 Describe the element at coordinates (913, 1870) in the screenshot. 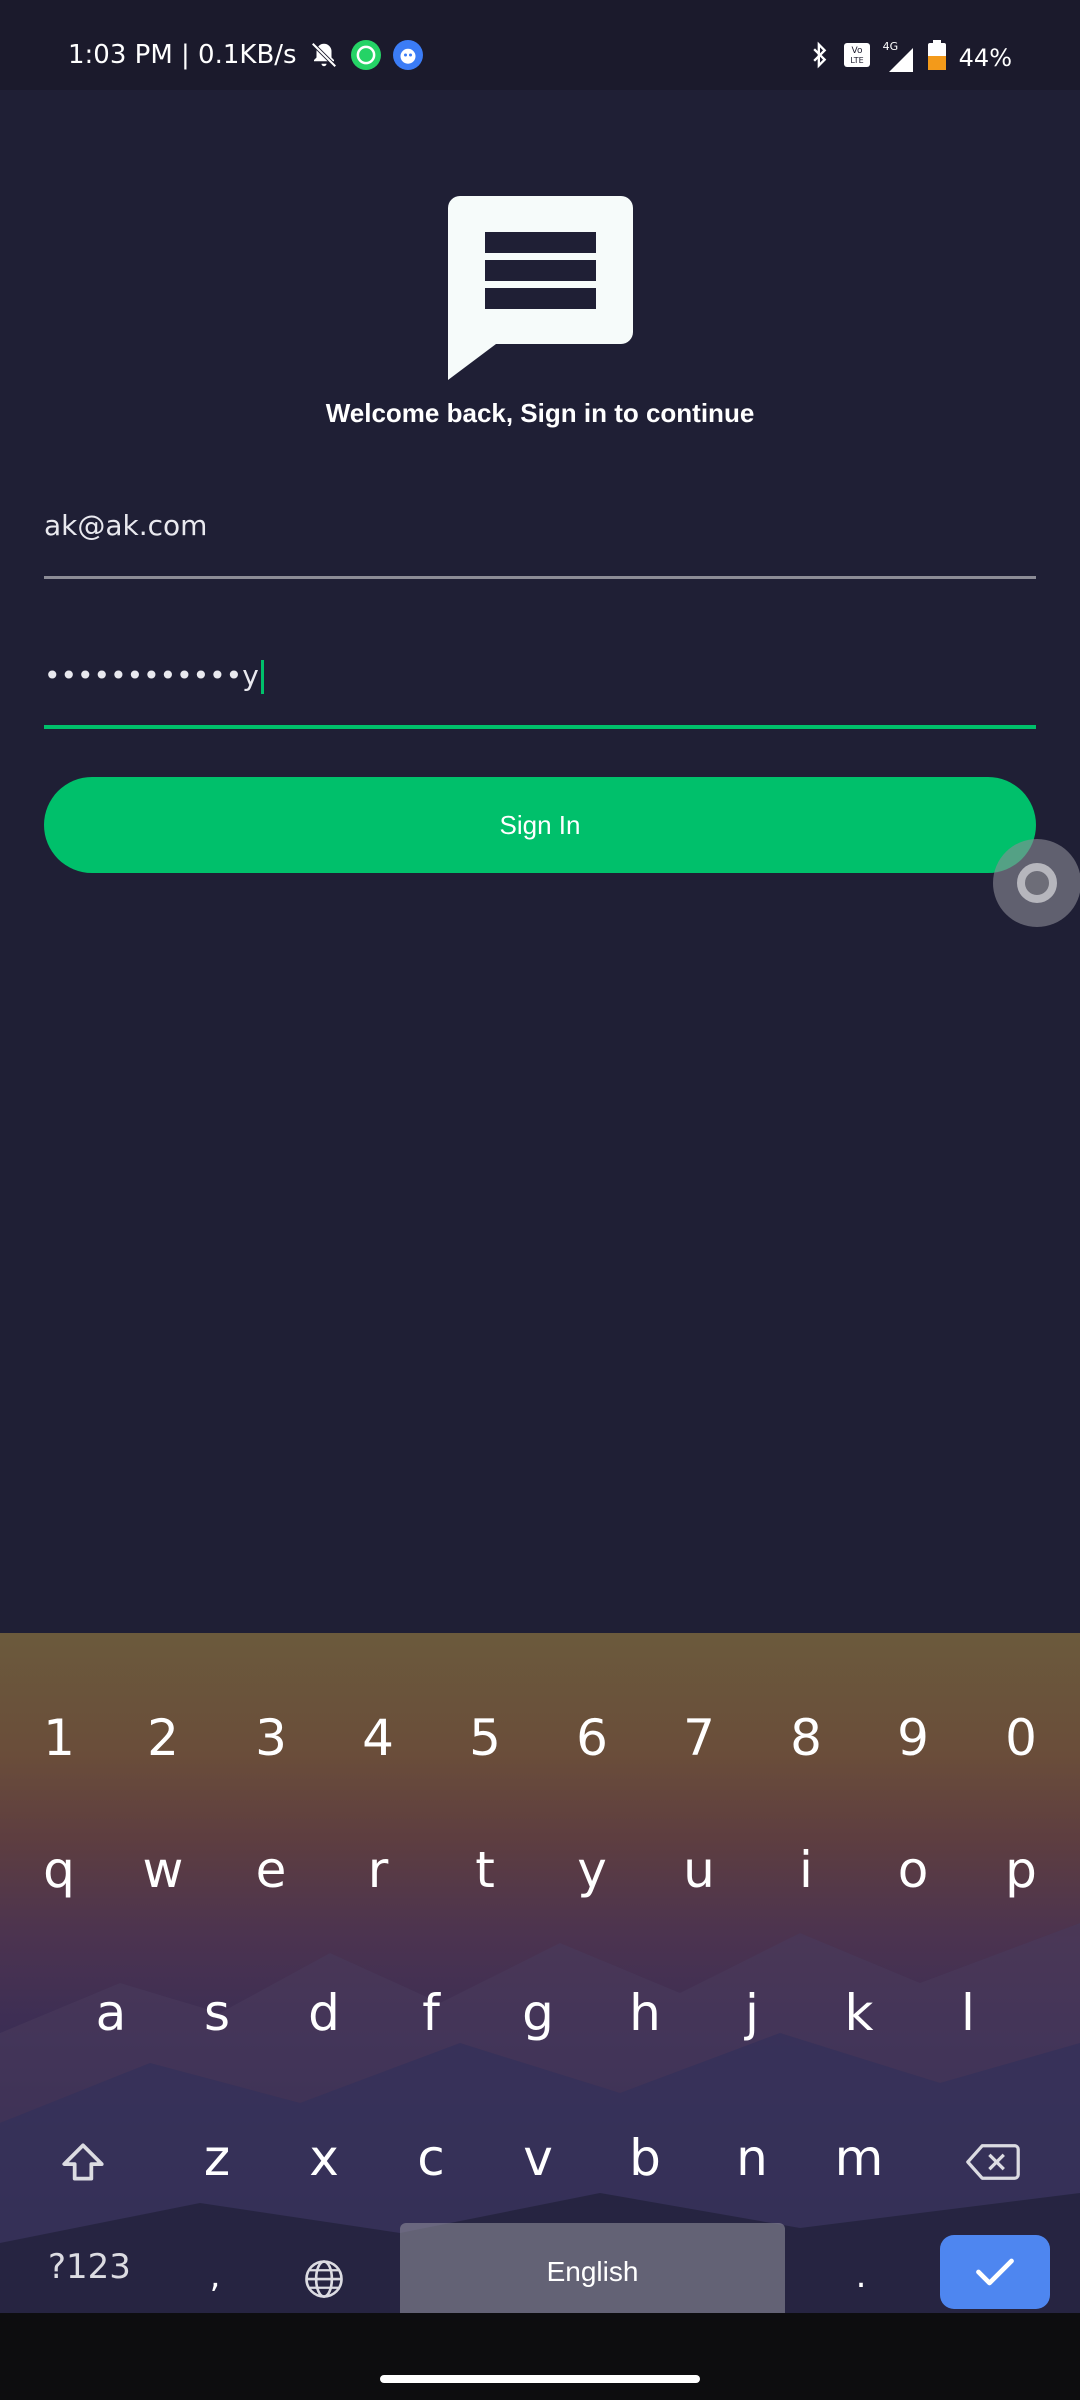

I see `key-o: o` at that location.